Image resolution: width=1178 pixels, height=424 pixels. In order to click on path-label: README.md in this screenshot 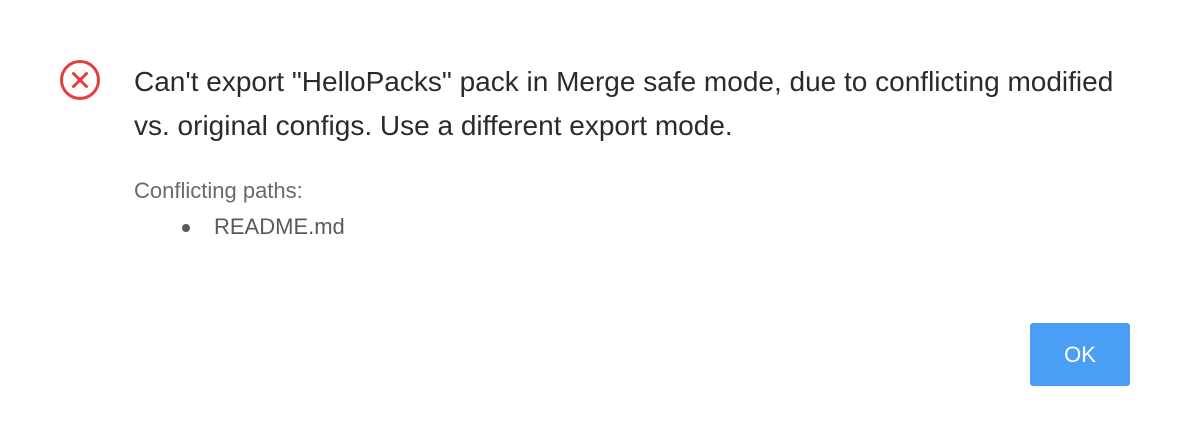, I will do `click(279, 226)`.